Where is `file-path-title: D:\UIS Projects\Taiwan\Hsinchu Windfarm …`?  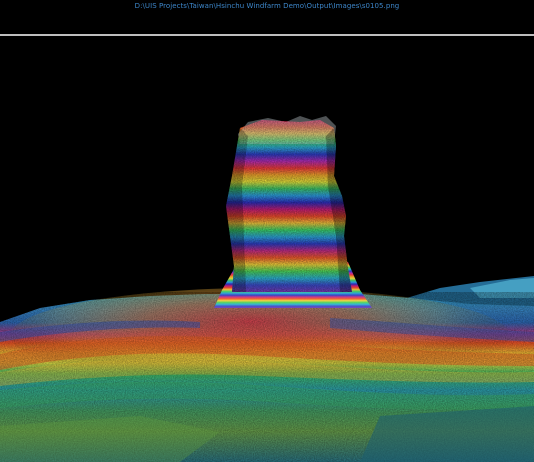 file-path-title: D:\UIS Projects\Taiwan\Hsinchu Windfarm … is located at coordinates (267, 6).